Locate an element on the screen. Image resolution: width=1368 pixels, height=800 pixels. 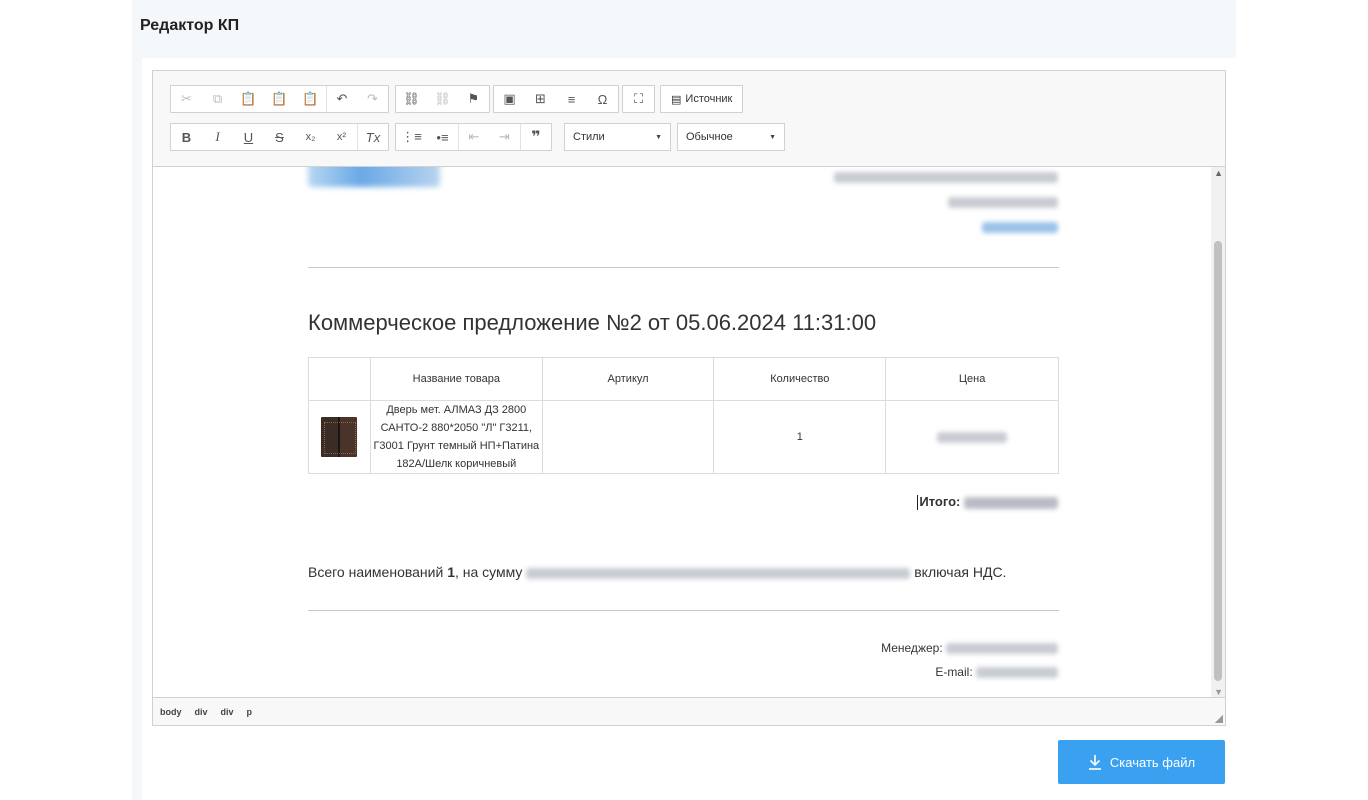
company-contacts is located at coordinates (928, 206).